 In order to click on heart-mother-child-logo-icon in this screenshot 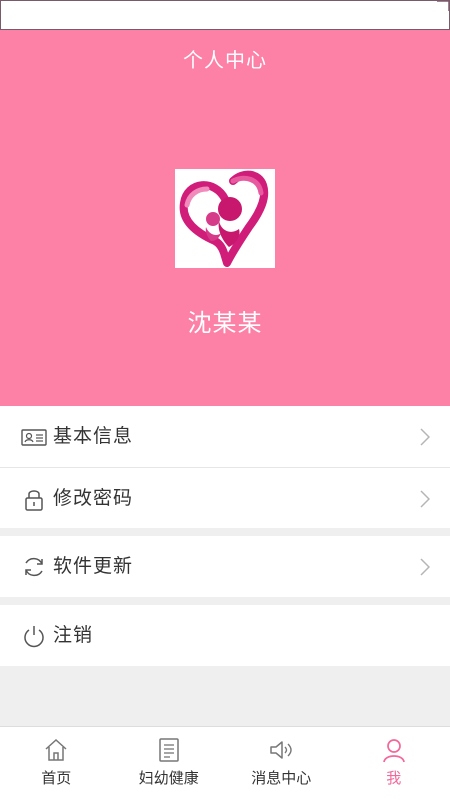, I will do `click(224, 218)`.